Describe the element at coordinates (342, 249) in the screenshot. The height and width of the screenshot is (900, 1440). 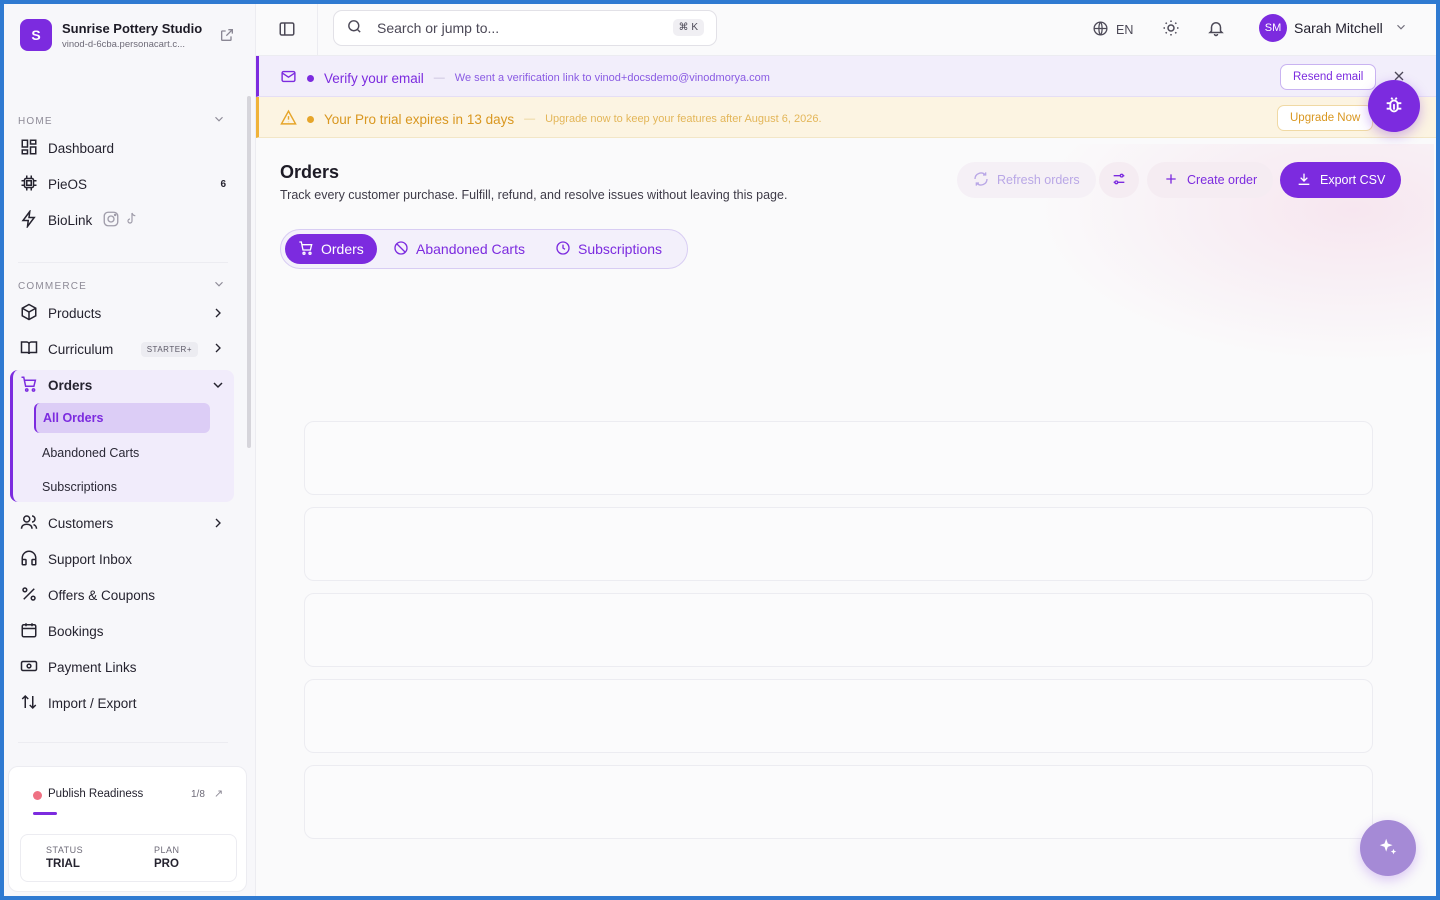
I see `tab-label: Orders` at that location.